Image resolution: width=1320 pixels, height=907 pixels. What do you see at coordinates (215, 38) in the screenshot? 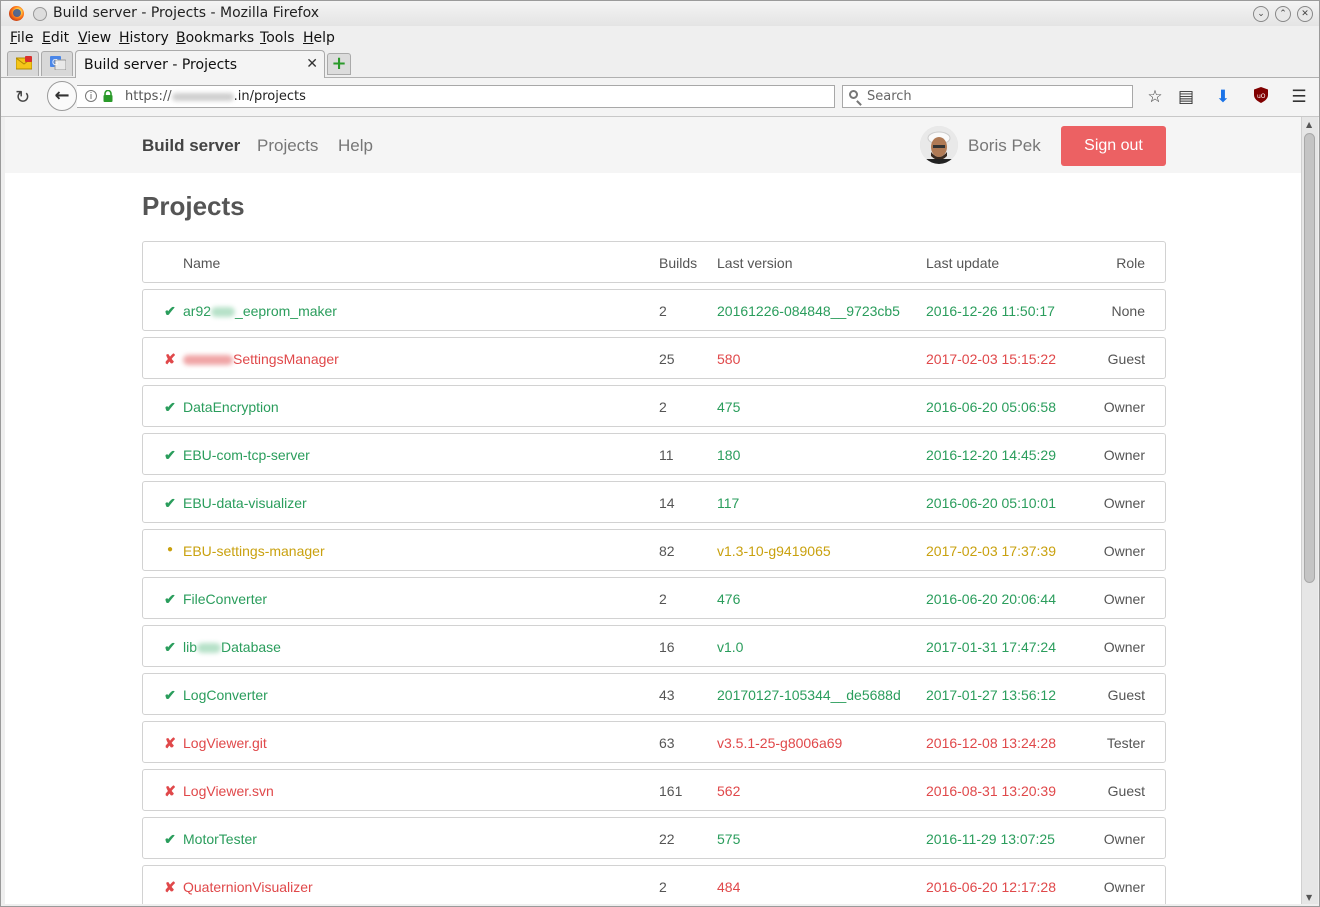
I see `menu-bookmarks: Bookmarks` at bounding box center [215, 38].